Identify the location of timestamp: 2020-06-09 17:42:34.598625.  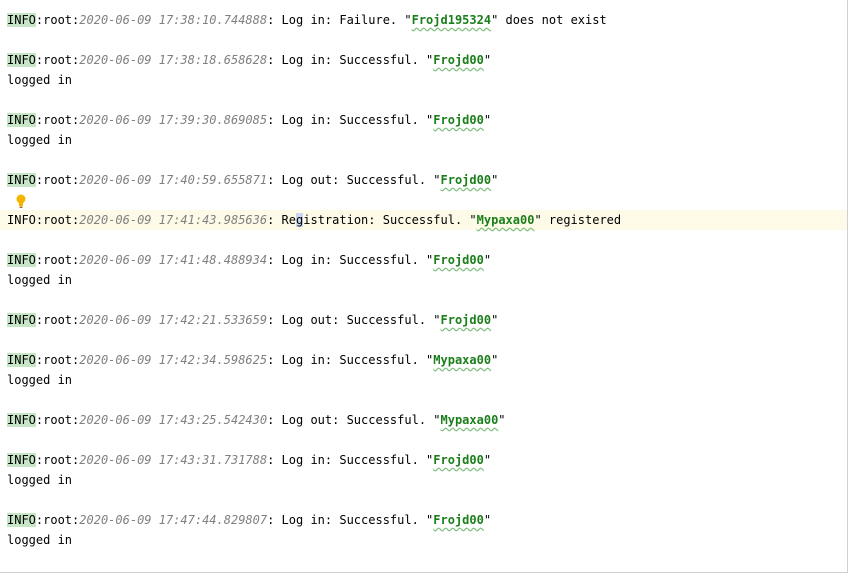
(173, 360).